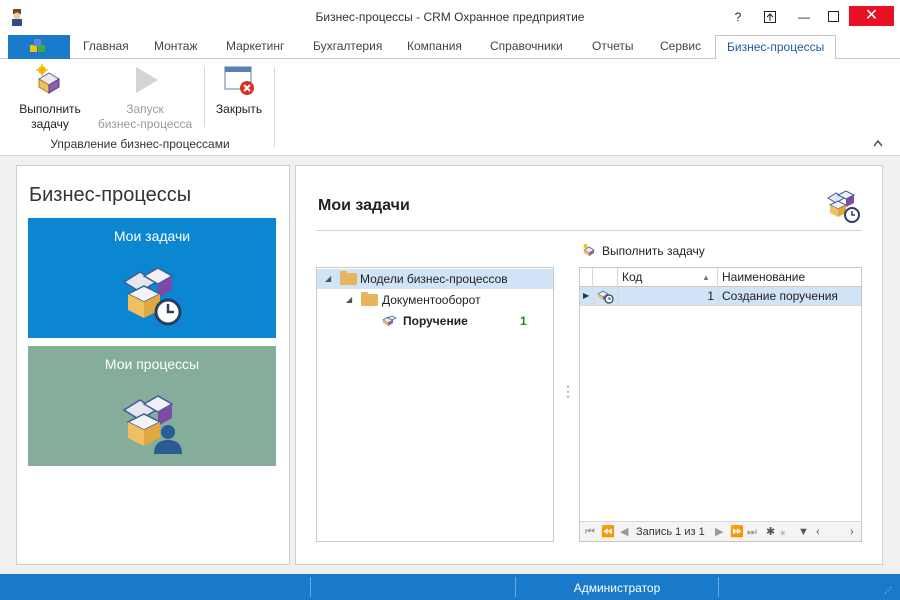 The image size is (900, 600). I want to click on pin-icon, so click(770, 17).